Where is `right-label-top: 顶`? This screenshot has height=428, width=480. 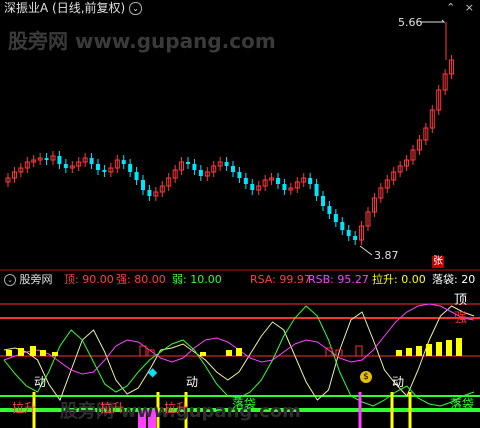 right-label-top: 顶 is located at coordinates (461, 300).